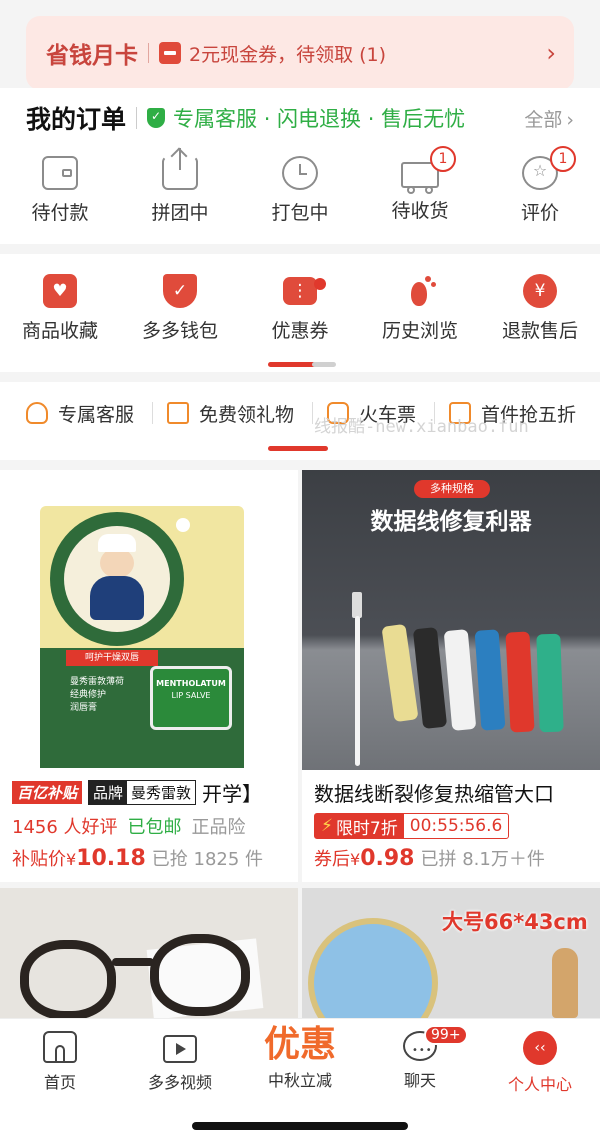  Describe the element at coordinates (133, 962) in the screenshot. I see `glasses-bridge` at that location.